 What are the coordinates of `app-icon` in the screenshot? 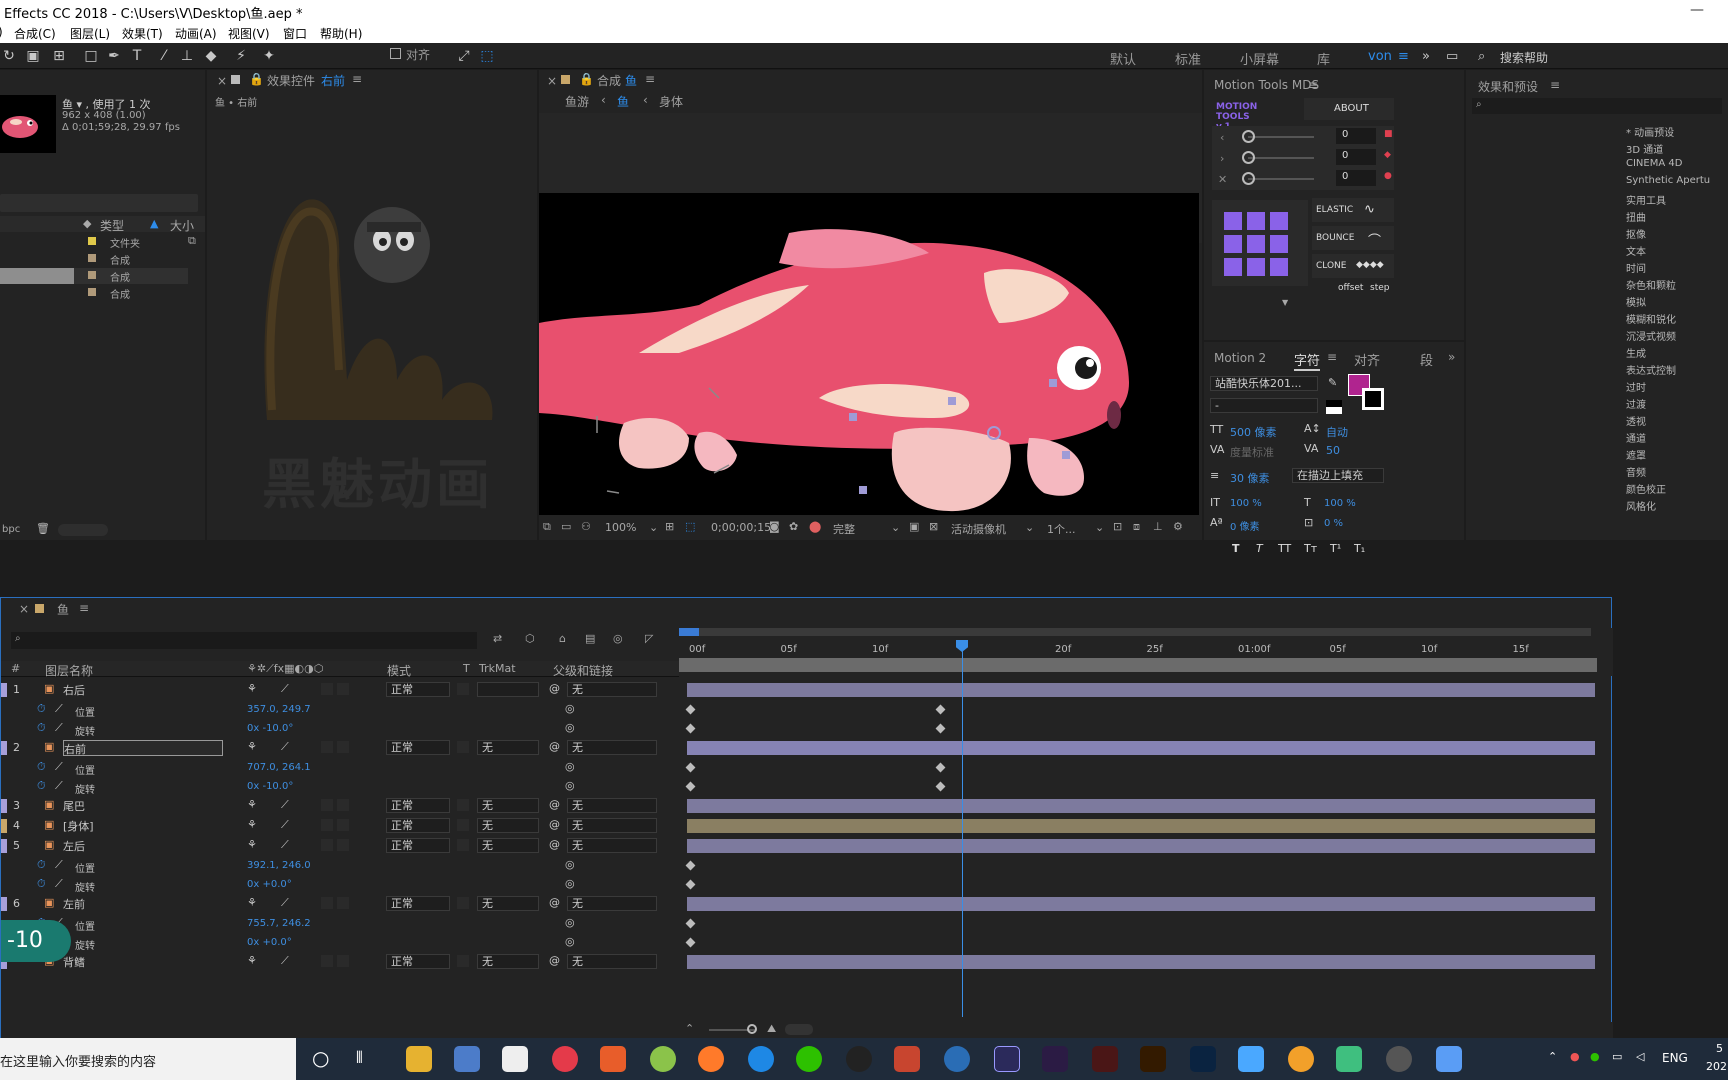 It's located at (957, 1059).